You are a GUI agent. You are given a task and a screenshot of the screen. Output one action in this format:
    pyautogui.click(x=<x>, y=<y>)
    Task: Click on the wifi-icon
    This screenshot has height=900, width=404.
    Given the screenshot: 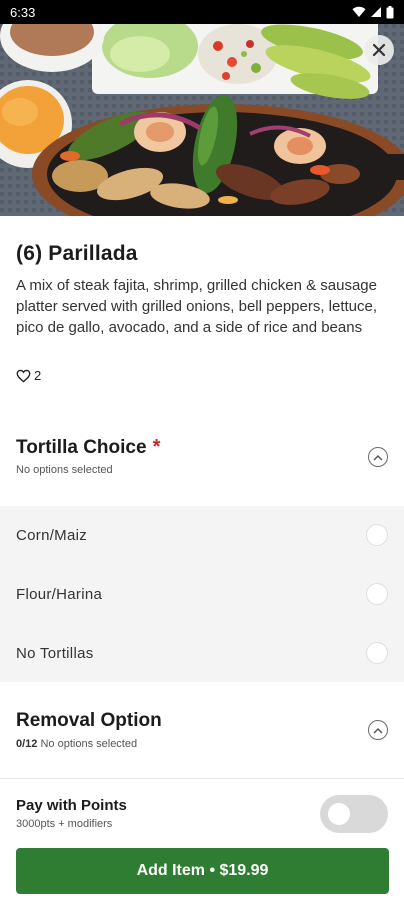 What is the action you would take?
    pyautogui.click(x=359, y=12)
    